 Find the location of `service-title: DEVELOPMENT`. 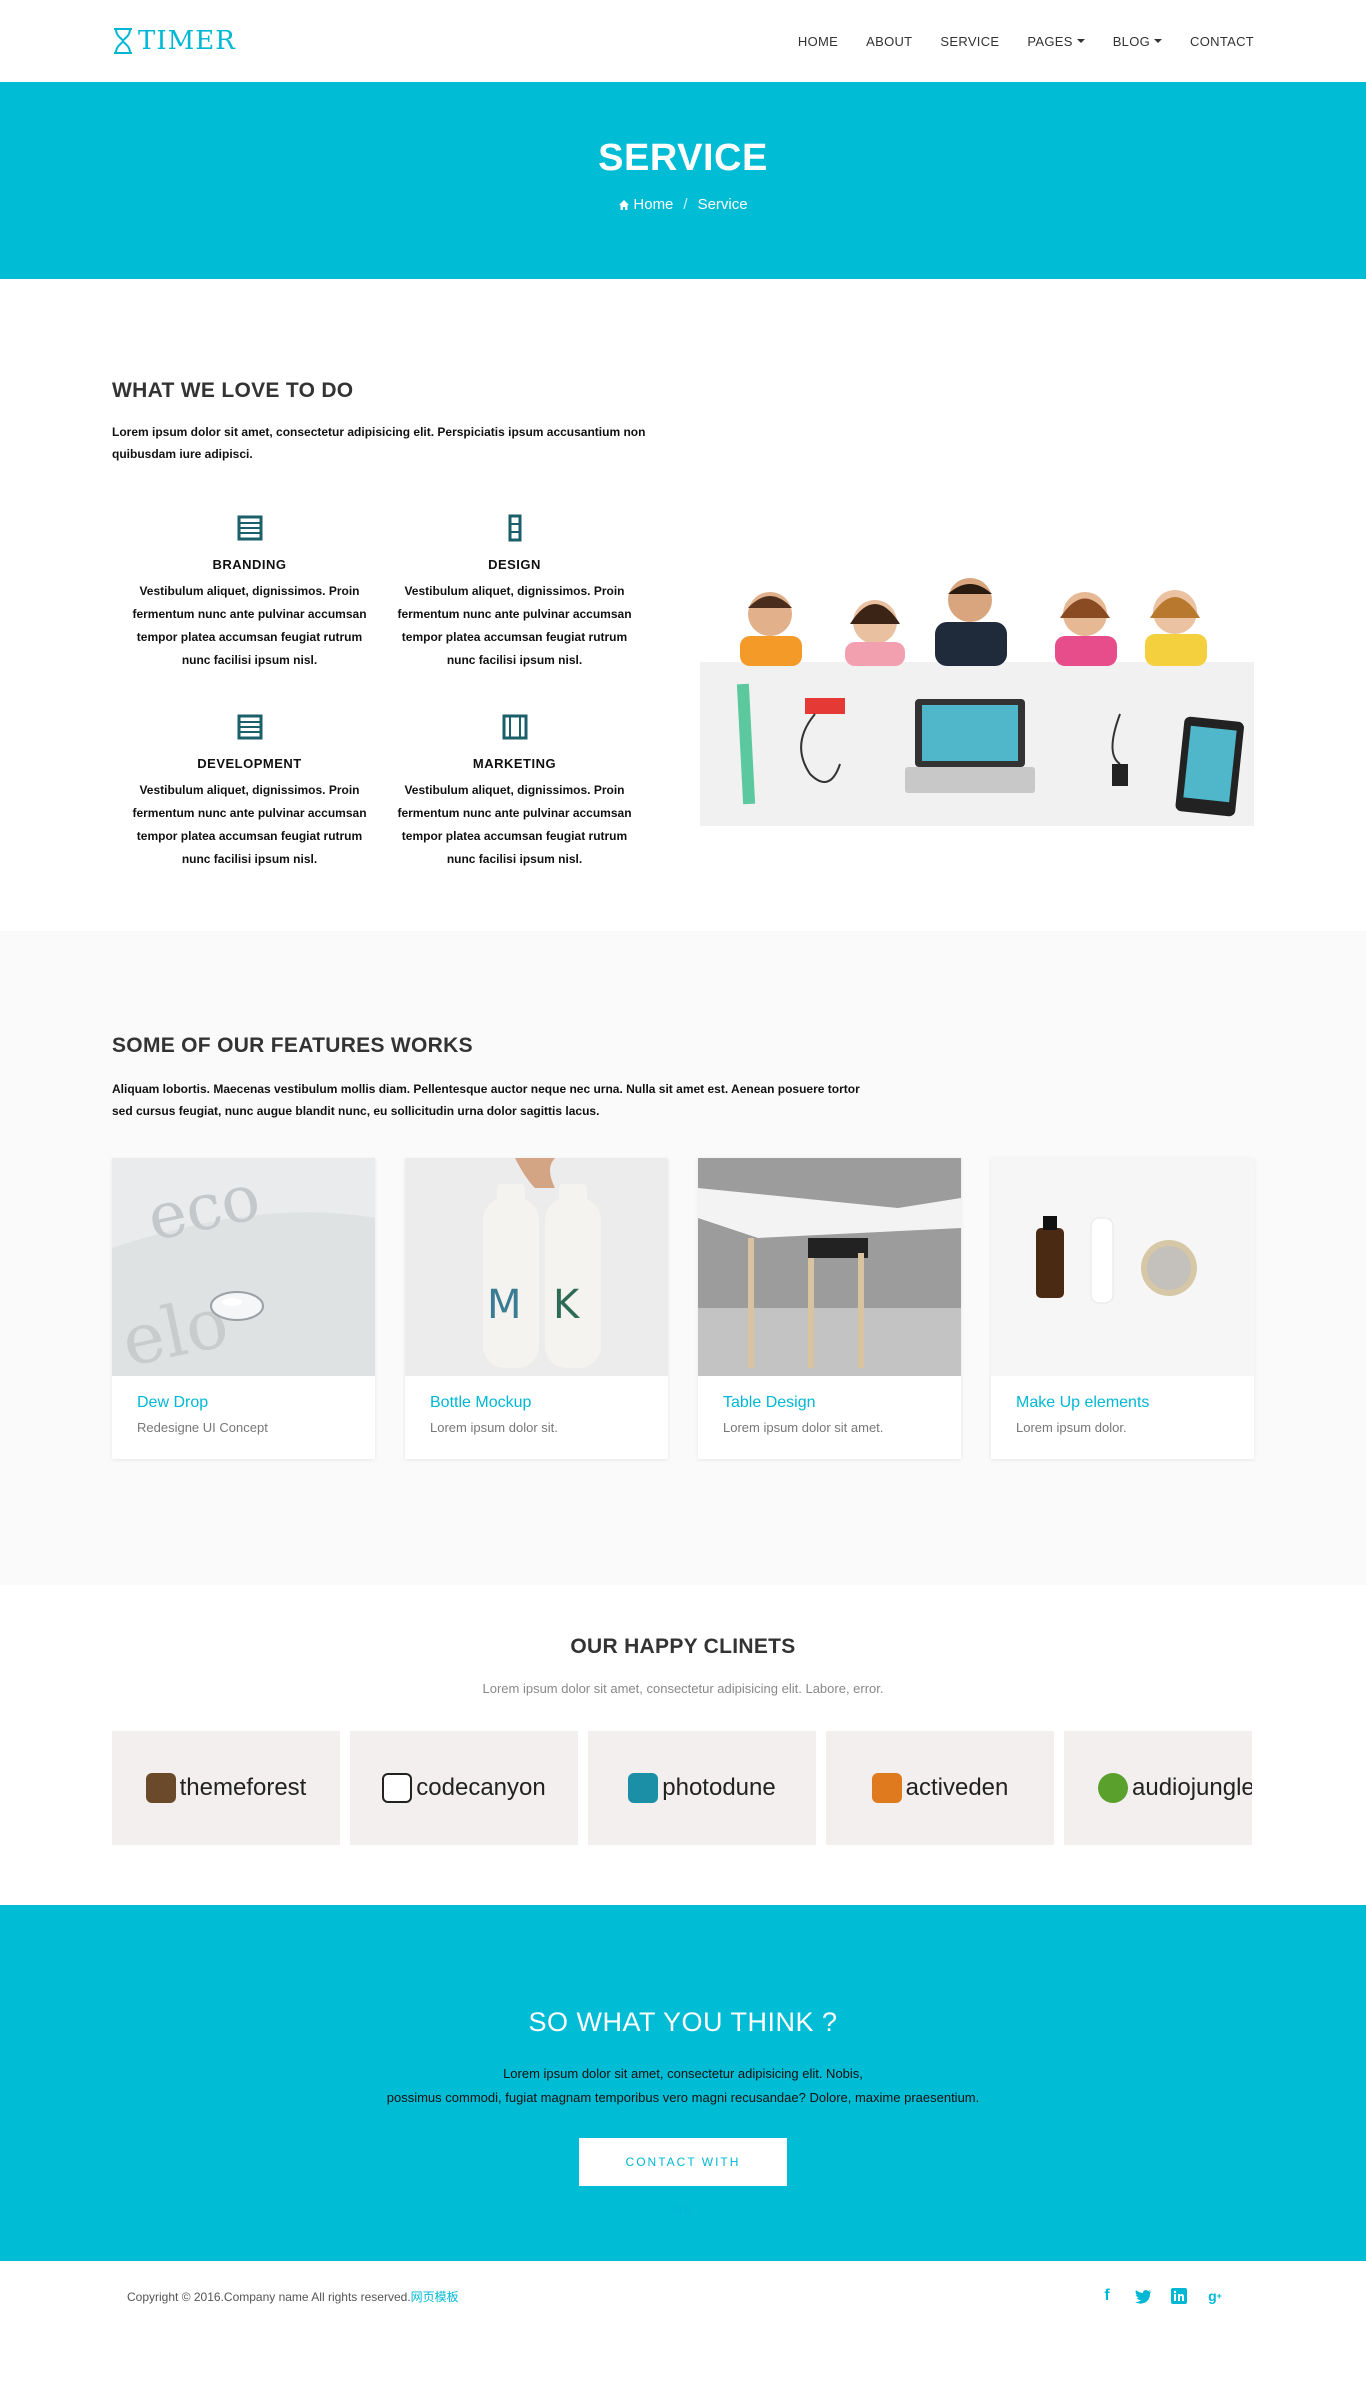

service-title: DEVELOPMENT is located at coordinates (249, 763).